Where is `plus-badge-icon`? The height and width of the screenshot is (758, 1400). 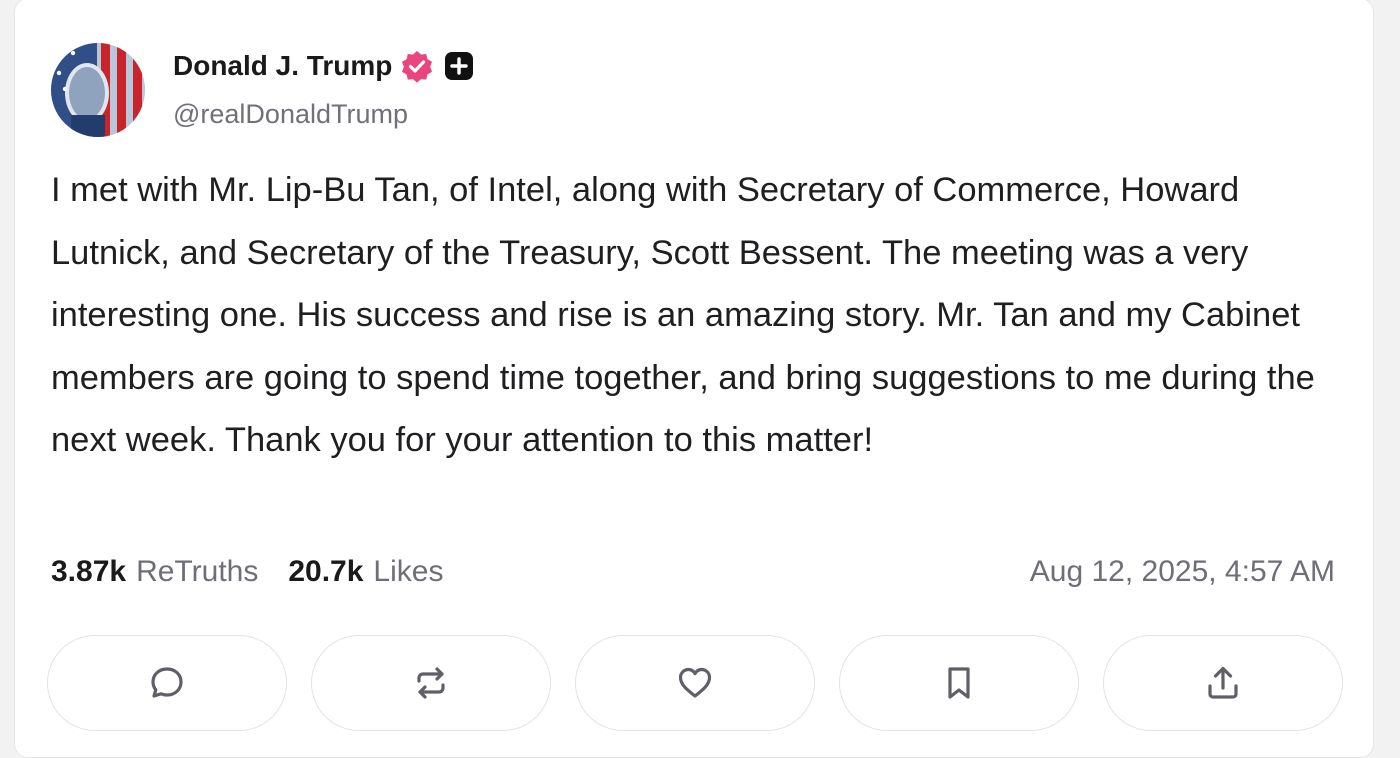
plus-badge-icon is located at coordinates (458, 66).